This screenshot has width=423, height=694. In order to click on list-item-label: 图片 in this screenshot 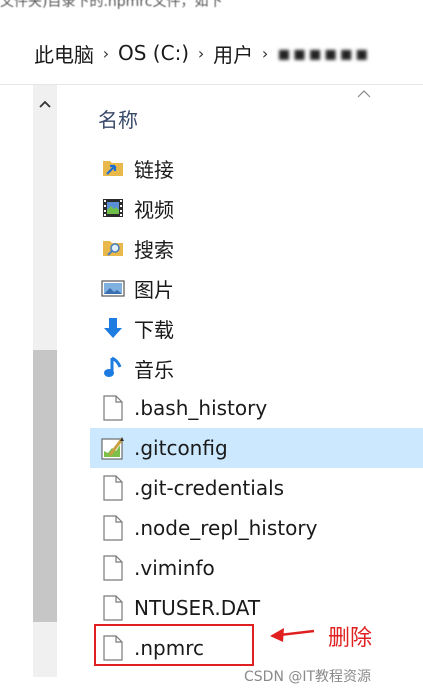, I will do `click(154, 289)`.